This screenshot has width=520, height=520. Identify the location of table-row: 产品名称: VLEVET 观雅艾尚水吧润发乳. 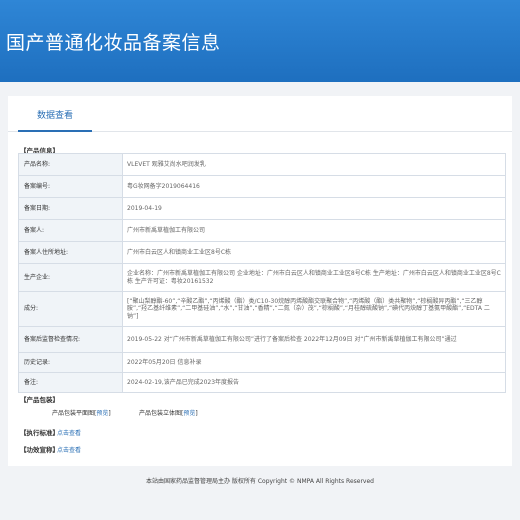
(262, 164).